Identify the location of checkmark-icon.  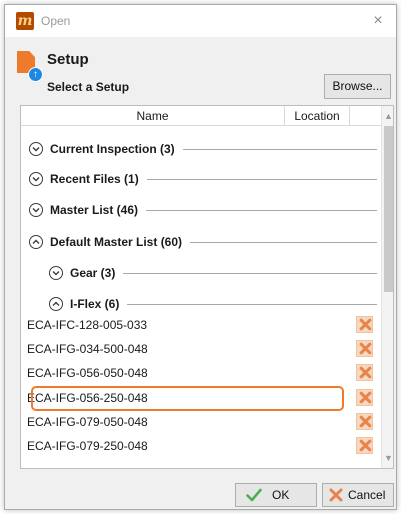
(254, 495).